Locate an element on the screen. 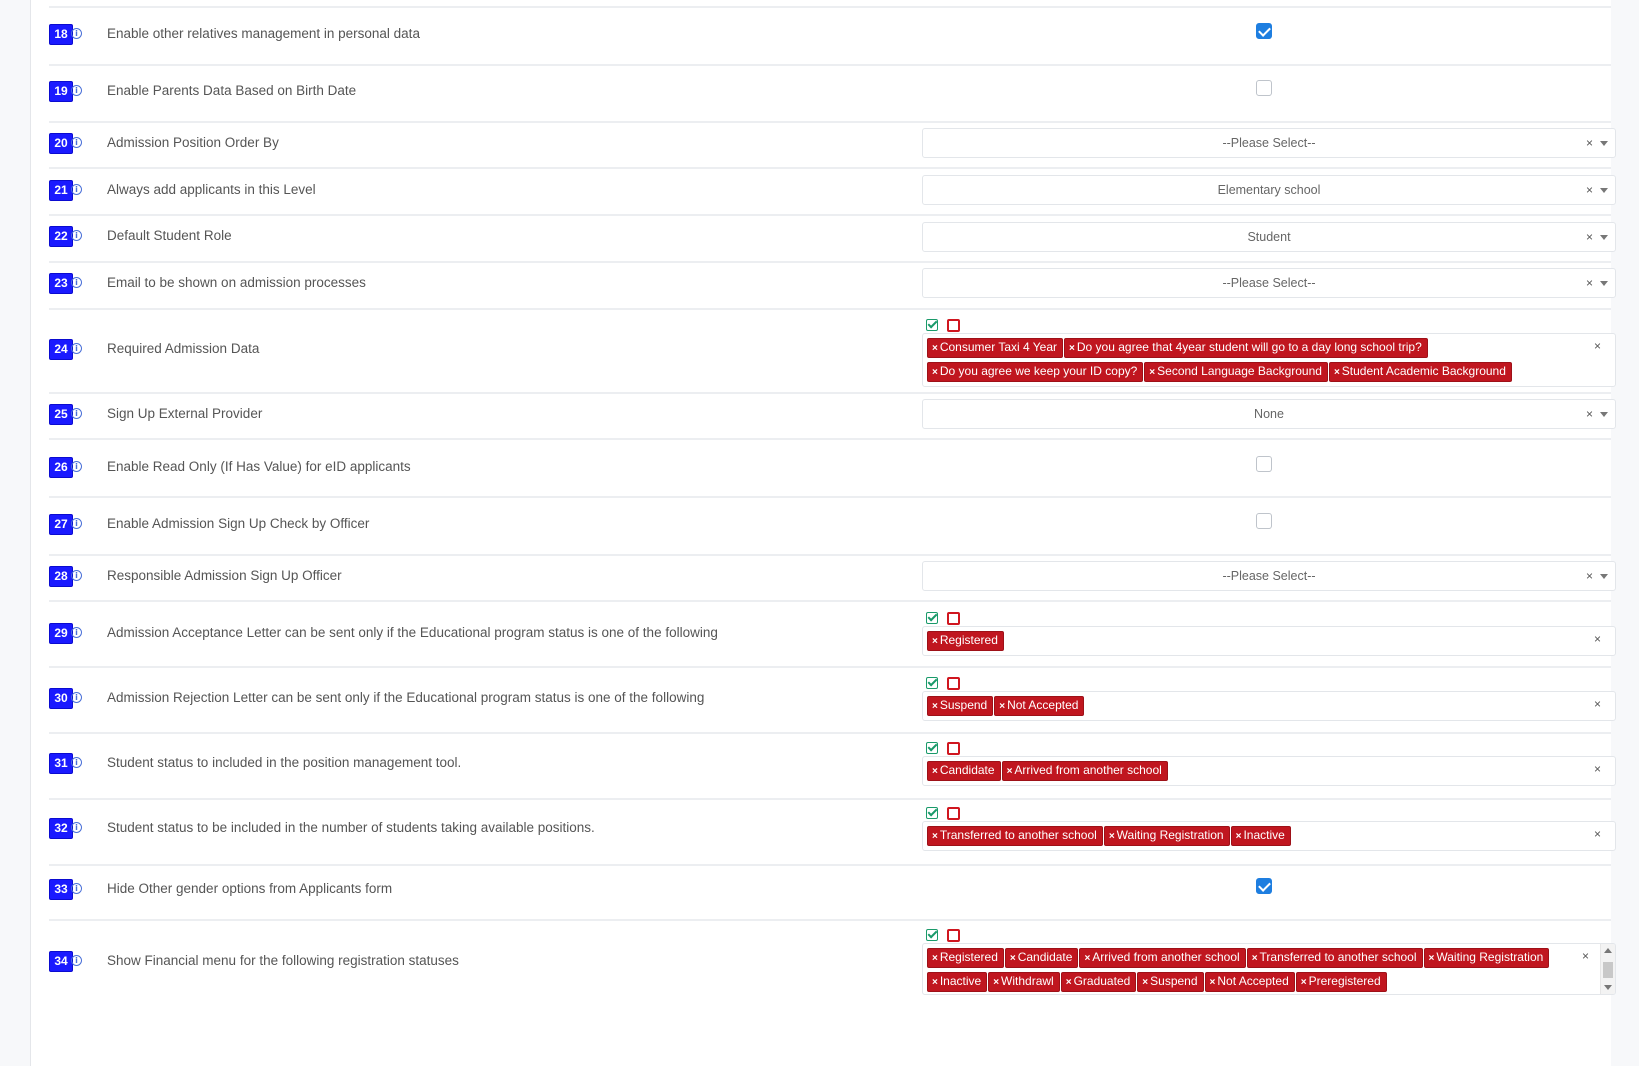 Image resolution: width=1639 pixels, height=1066 pixels. tag-chip: × Preregistered is located at coordinates (1341, 982).